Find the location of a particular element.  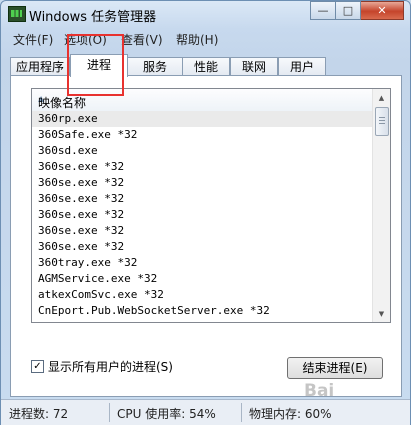

menu-help: 帮助(H) is located at coordinates (197, 39).